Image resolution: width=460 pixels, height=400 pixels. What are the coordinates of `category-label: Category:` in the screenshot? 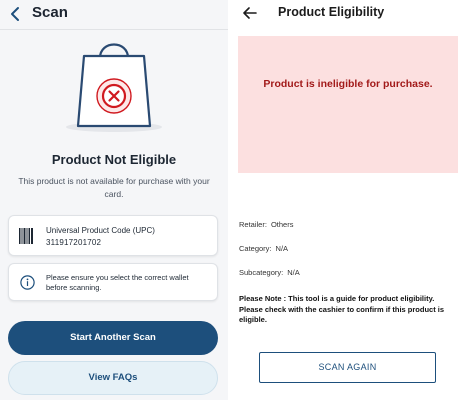 It's located at (255, 248).